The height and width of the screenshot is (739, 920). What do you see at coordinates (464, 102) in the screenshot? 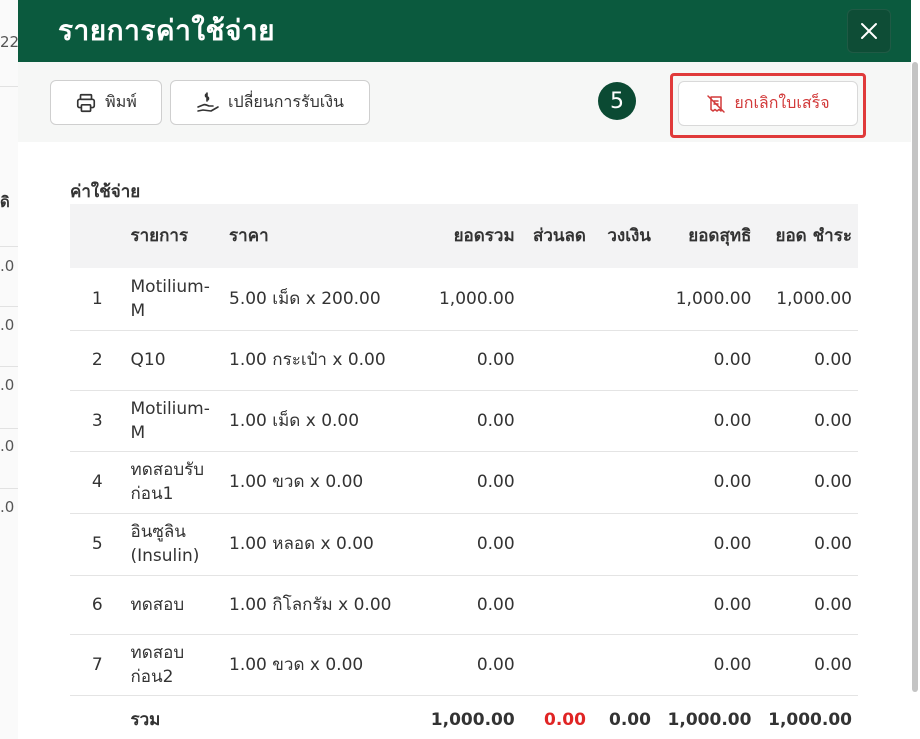
I see `modal-toolbar: พิมพ์ เปลี่ยนการรับเงิน 5 ยกเลิกใบเสร็จ` at bounding box center [464, 102].